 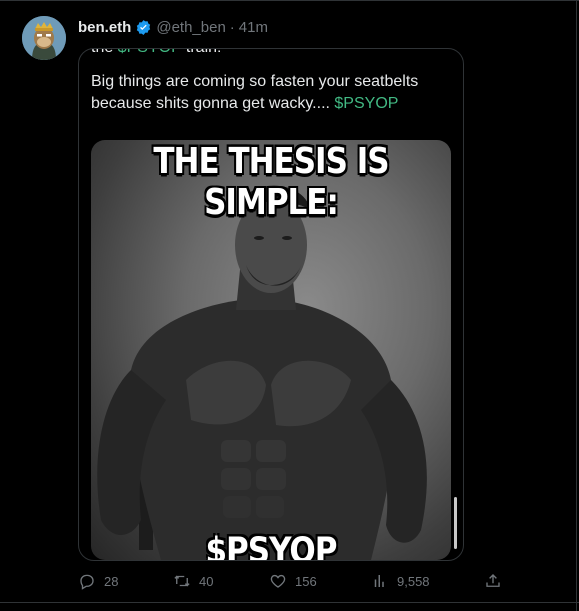 What do you see at coordinates (98, 581) in the screenshot?
I see `reply-button: 28` at bounding box center [98, 581].